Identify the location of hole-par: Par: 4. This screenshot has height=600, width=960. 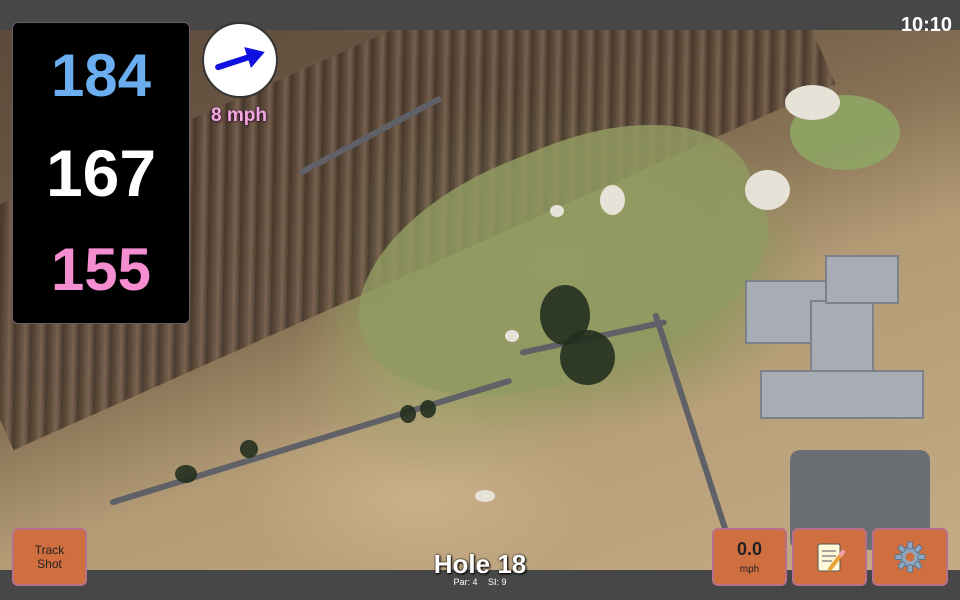
(465, 582).